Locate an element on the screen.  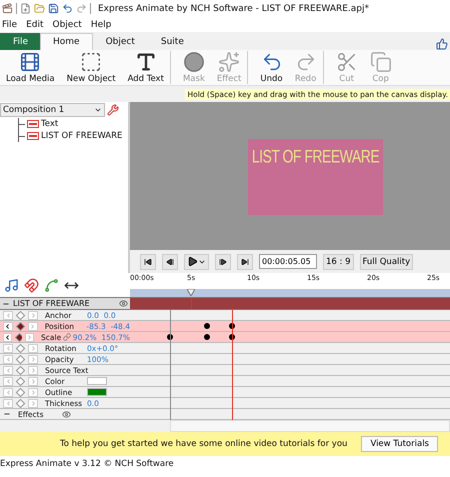
skip-start-button is located at coordinates (148, 262).